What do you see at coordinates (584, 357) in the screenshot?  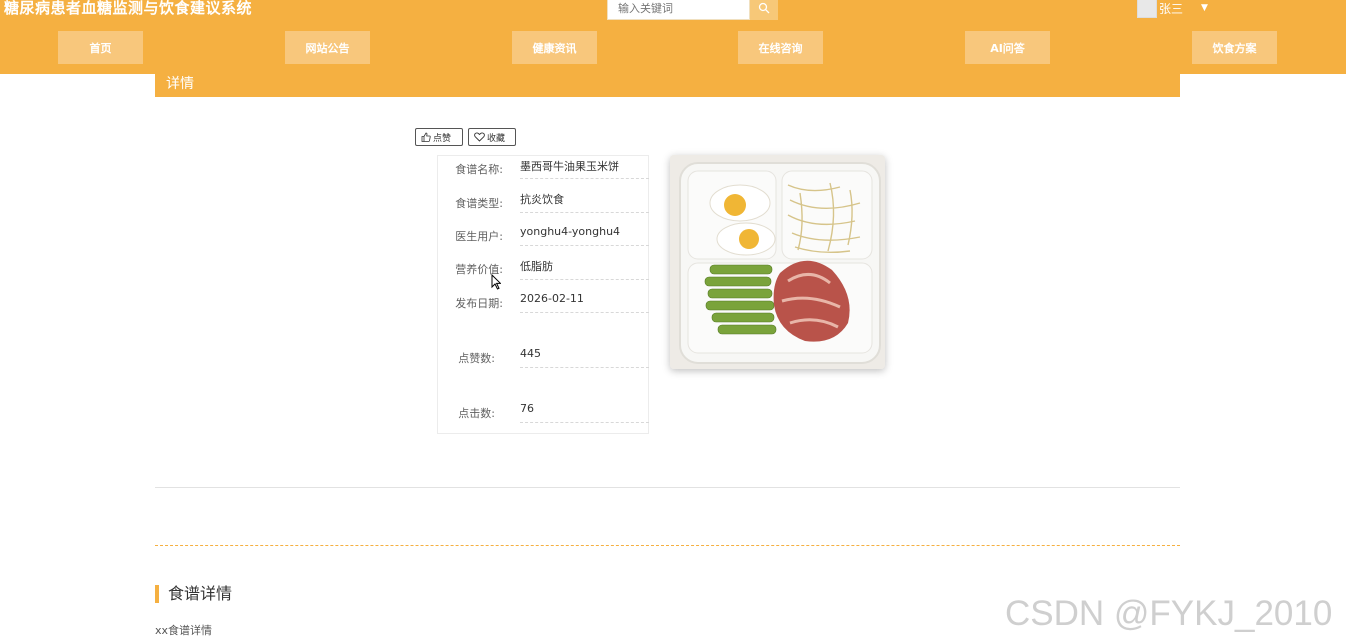 I see `value-like-count: 445` at bounding box center [584, 357].